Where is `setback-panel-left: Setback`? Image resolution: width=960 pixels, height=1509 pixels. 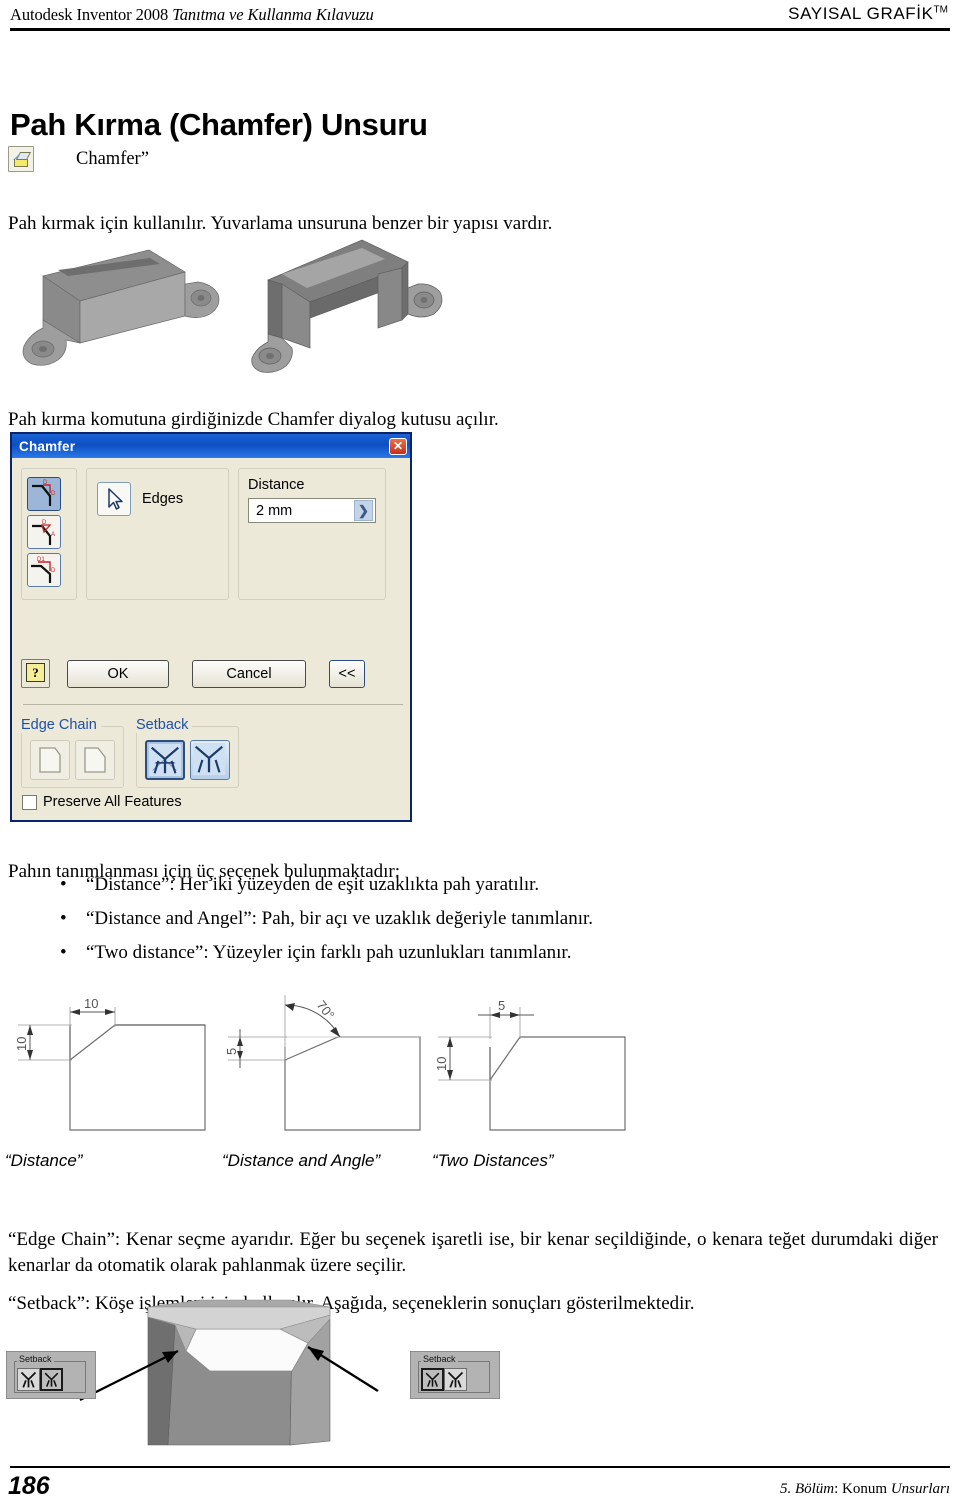 setback-panel-left: Setback is located at coordinates (51, 1375).